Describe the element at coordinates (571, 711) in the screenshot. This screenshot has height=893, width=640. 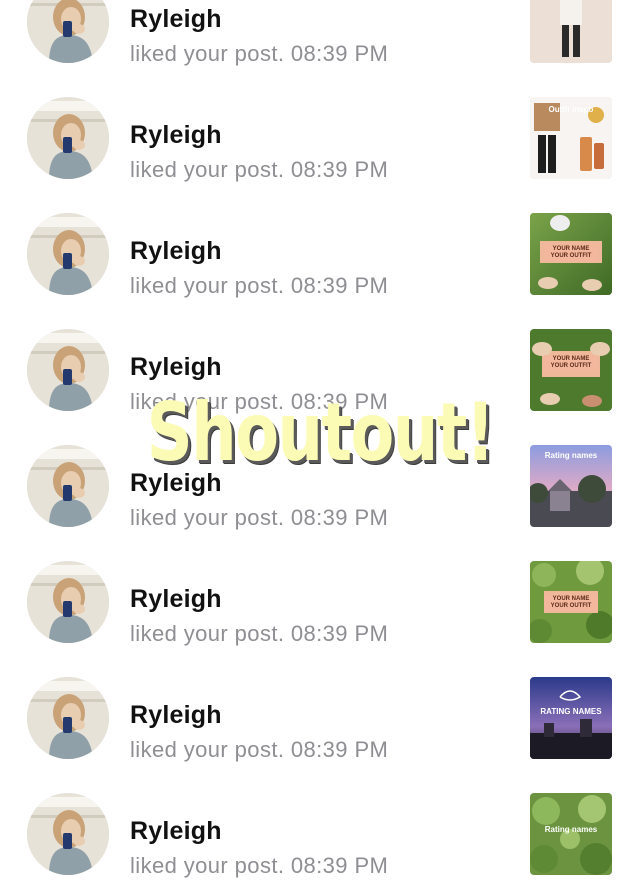
I see `thumbnail-caption: RATING NAMES` at that location.